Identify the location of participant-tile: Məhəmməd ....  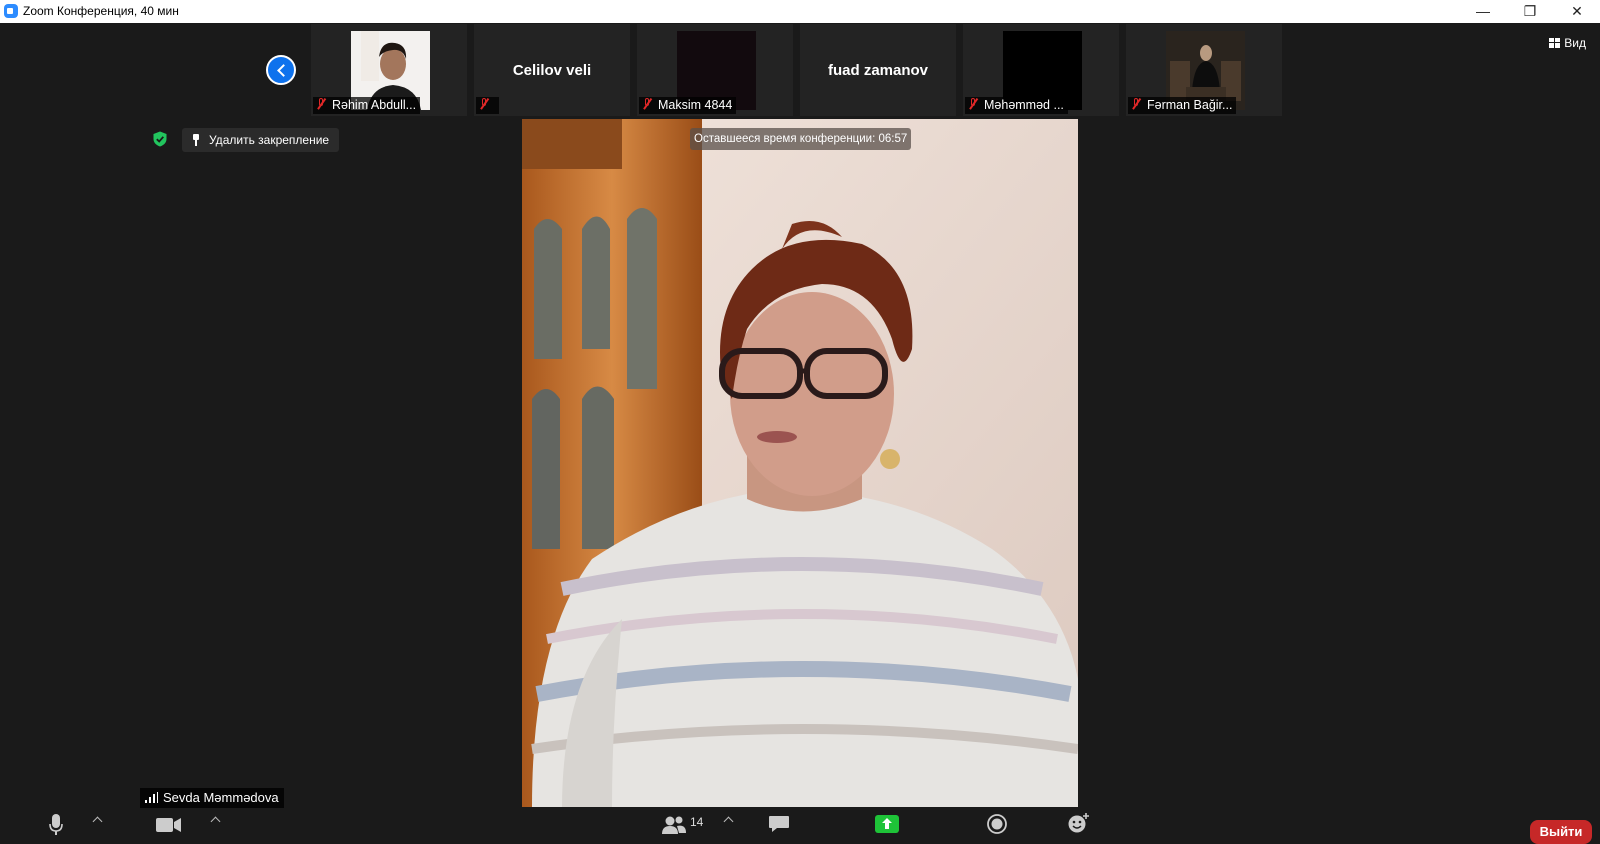
(1041, 70).